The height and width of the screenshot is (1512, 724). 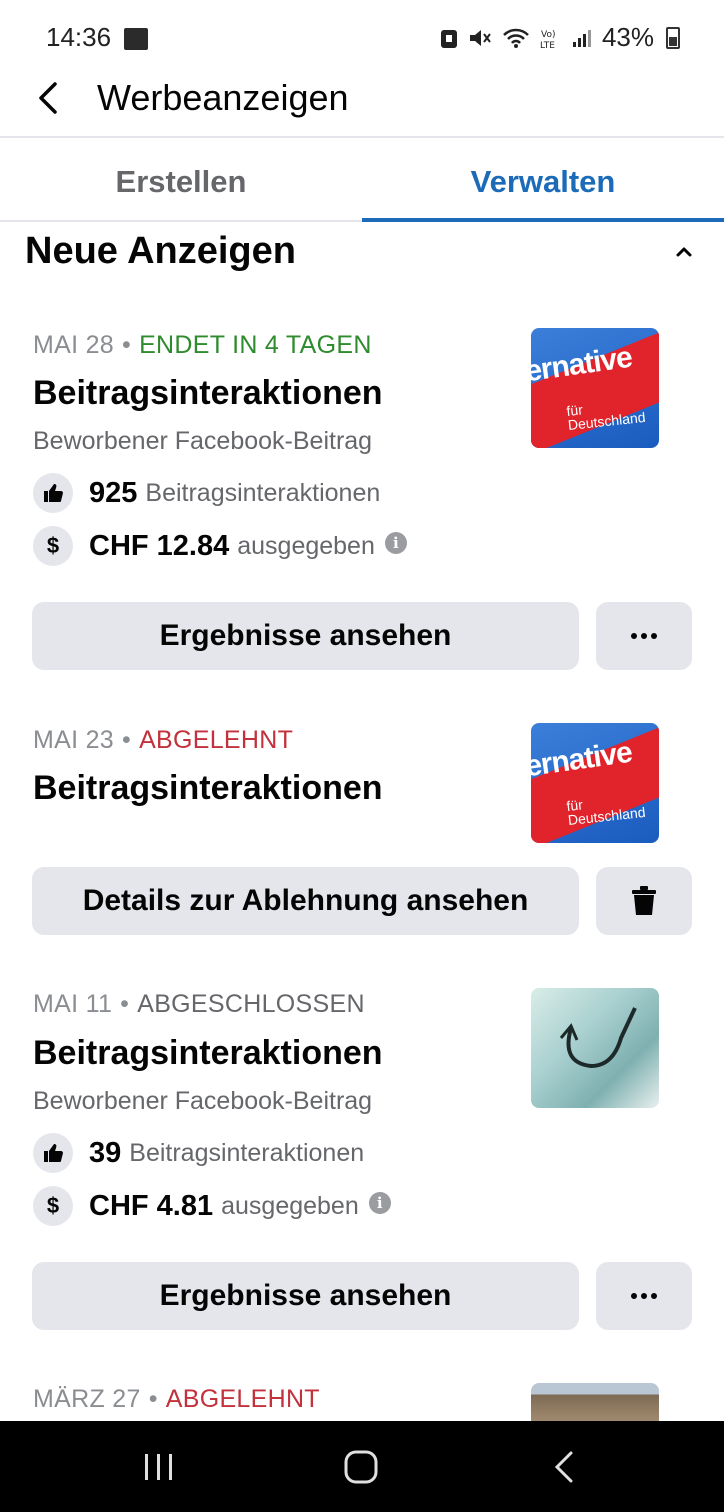 What do you see at coordinates (73, 345) in the screenshot?
I see `ad-date: MAI 28` at bounding box center [73, 345].